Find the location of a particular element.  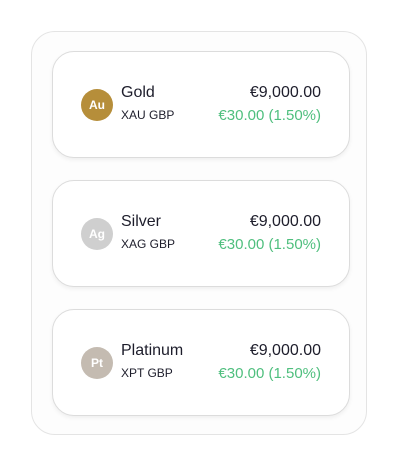

asset-name: Gold is located at coordinates (138, 92).